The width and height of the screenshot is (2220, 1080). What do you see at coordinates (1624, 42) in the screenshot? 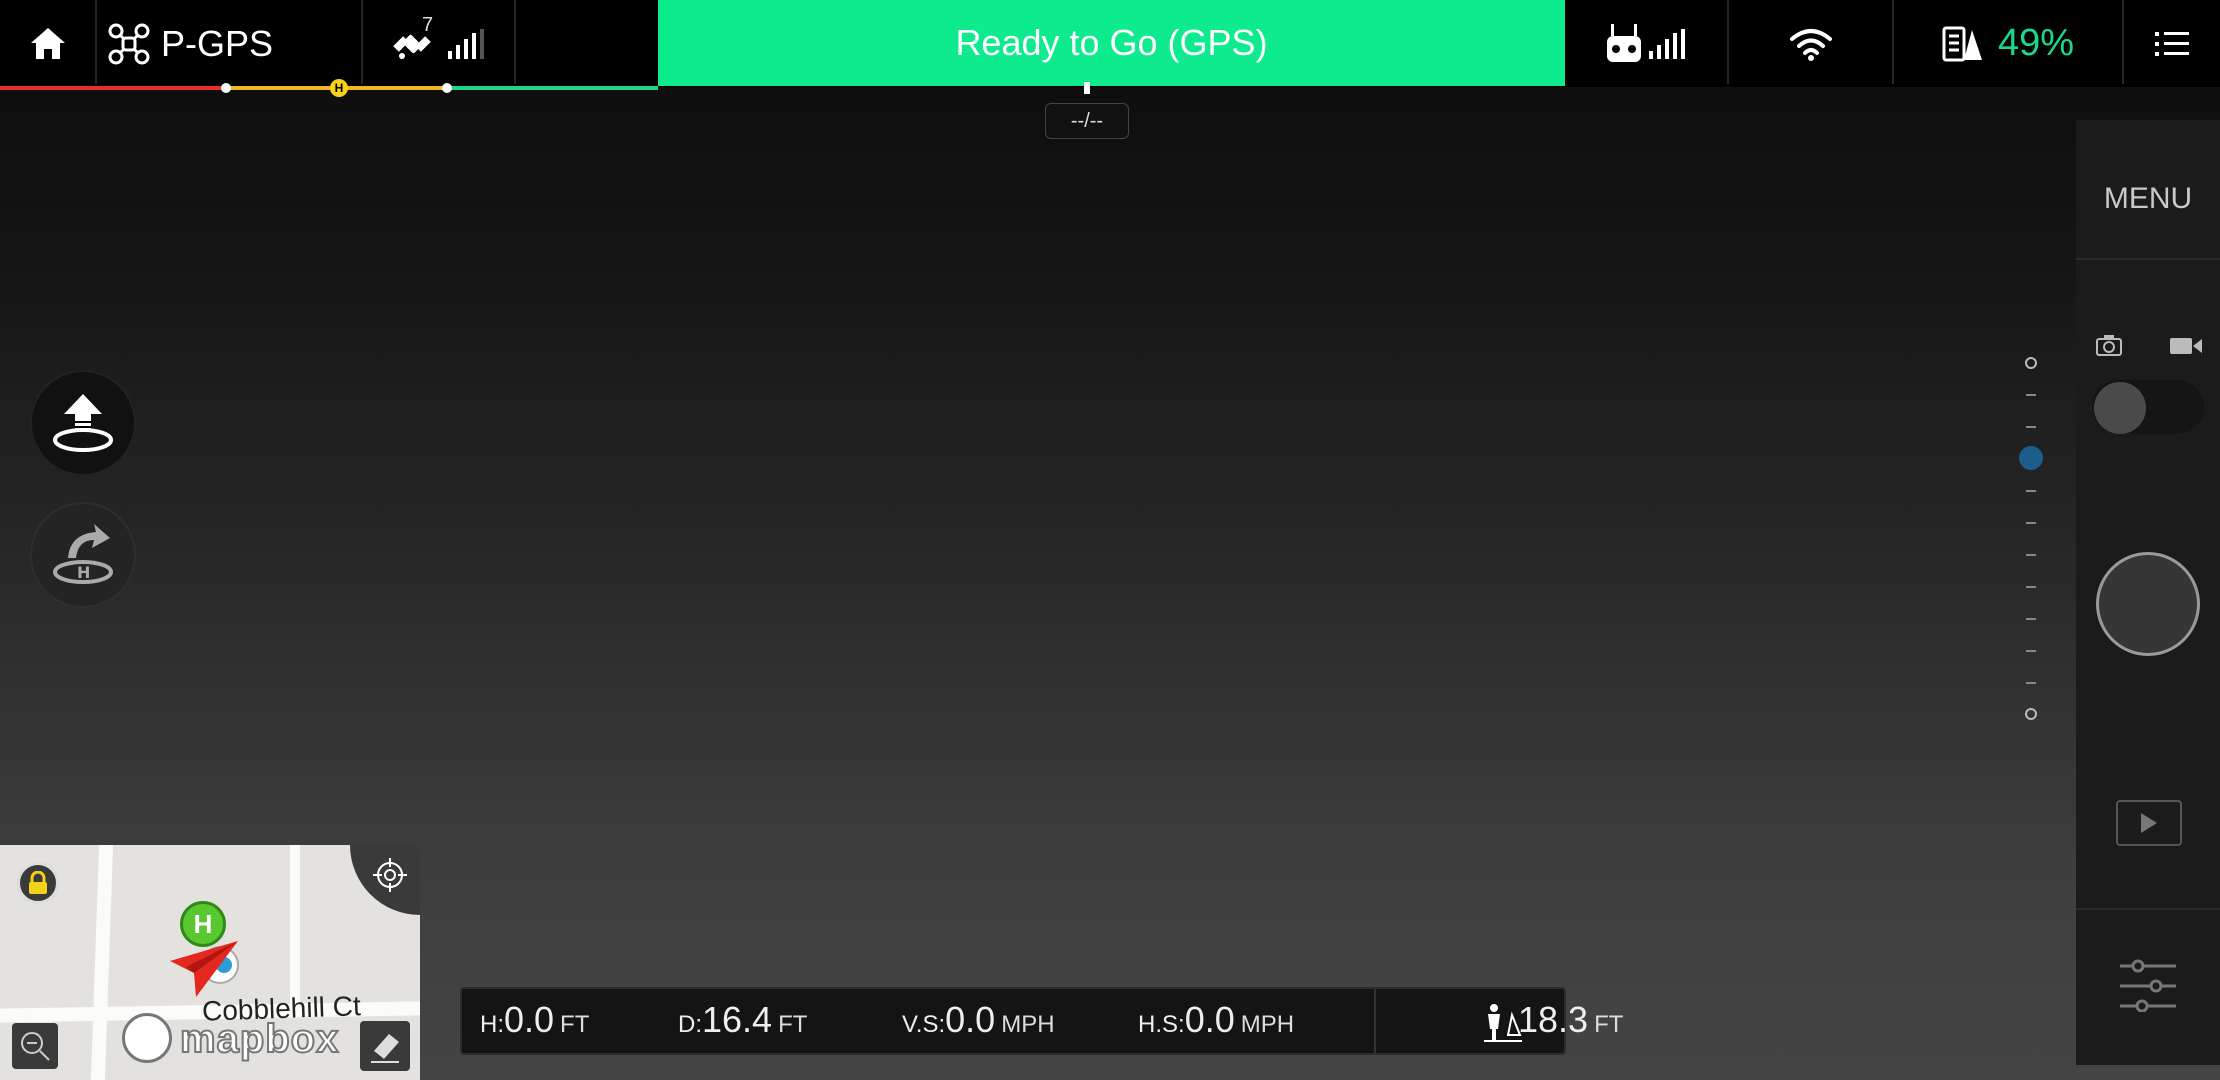
I see `remote-controller-icon` at bounding box center [1624, 42].